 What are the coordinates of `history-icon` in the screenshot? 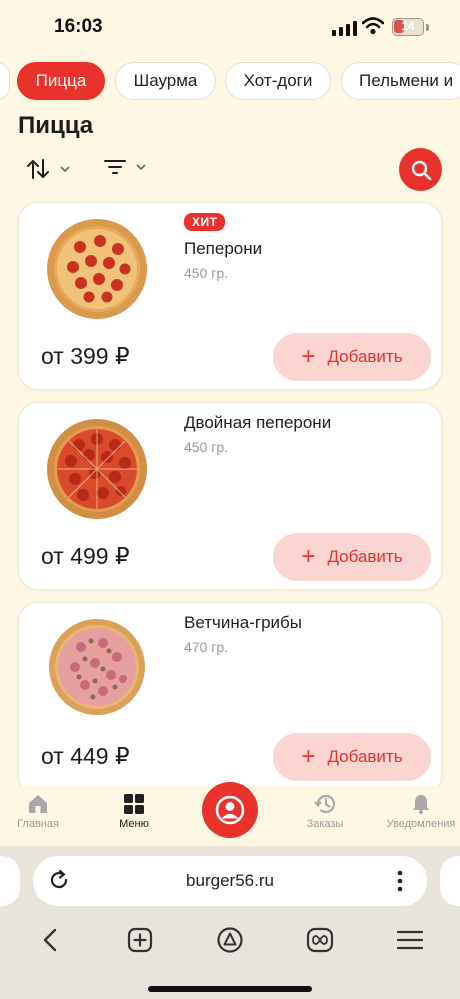 It's located at (325, 804).